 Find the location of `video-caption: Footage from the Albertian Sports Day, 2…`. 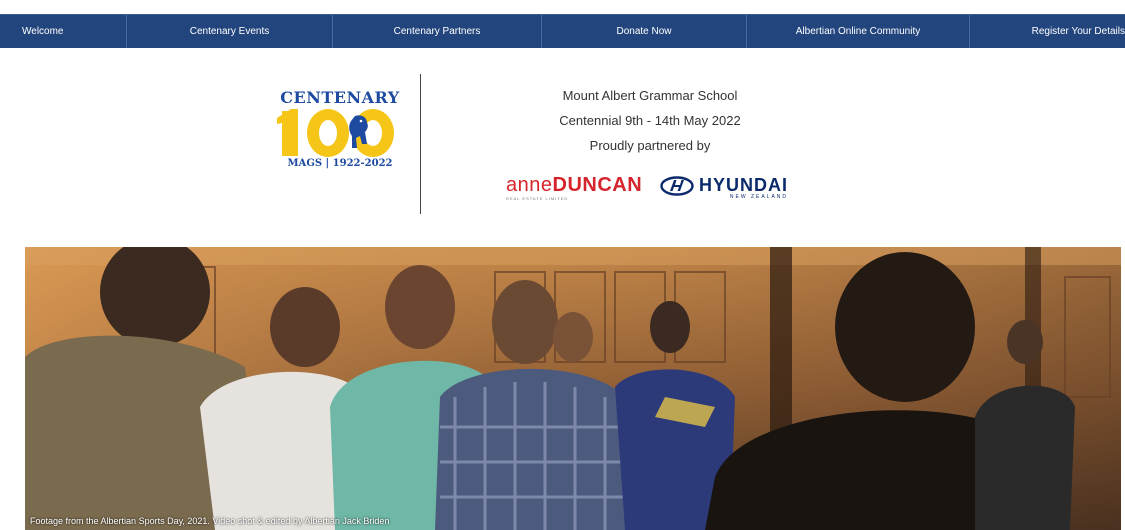

video-caption: Footage from the Albertian Sports Day, 2… is located at coordinates (210, 521).